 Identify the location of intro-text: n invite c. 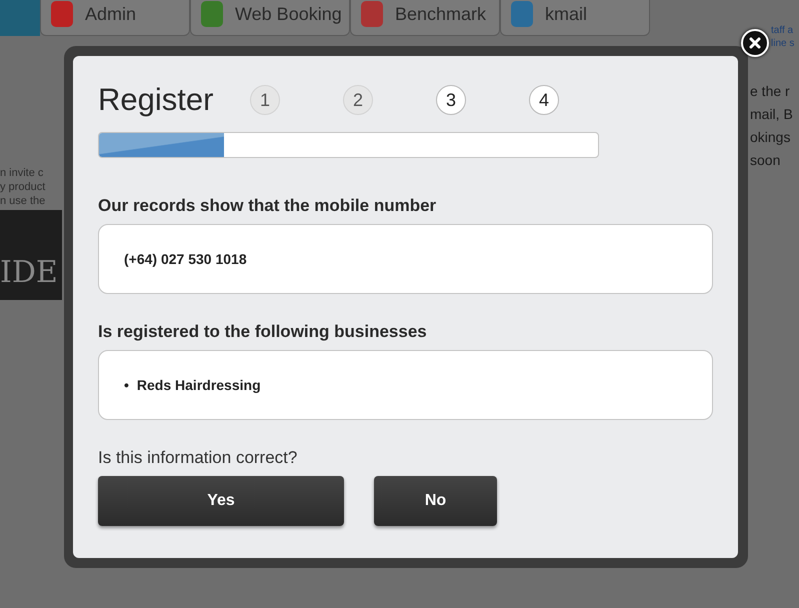
(22, 173).